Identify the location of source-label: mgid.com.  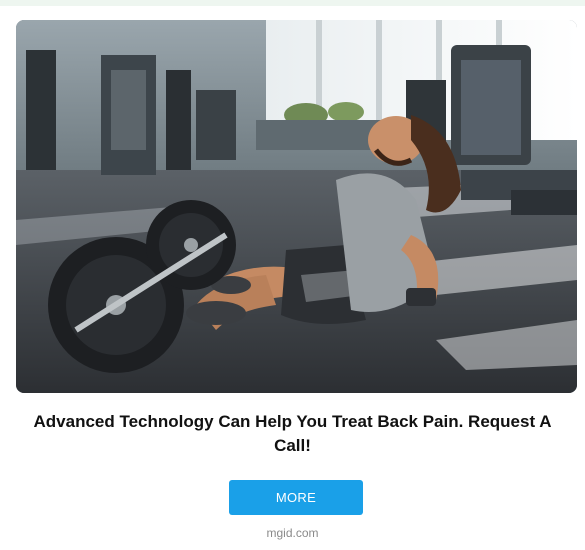
(292, 533).